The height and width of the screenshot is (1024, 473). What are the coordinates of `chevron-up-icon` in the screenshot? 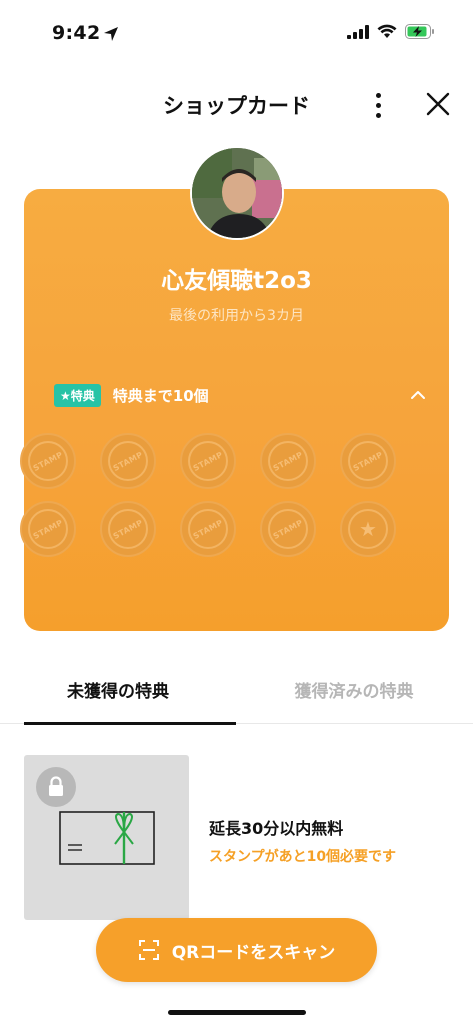 It's located at (418, 395).